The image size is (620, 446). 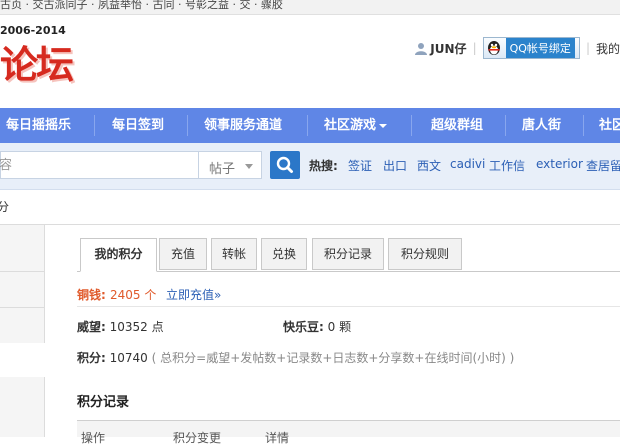 What do you see at coordinates (421, 48) in the screenshot?
I see `user-icon` at bounding box center [421, 48].